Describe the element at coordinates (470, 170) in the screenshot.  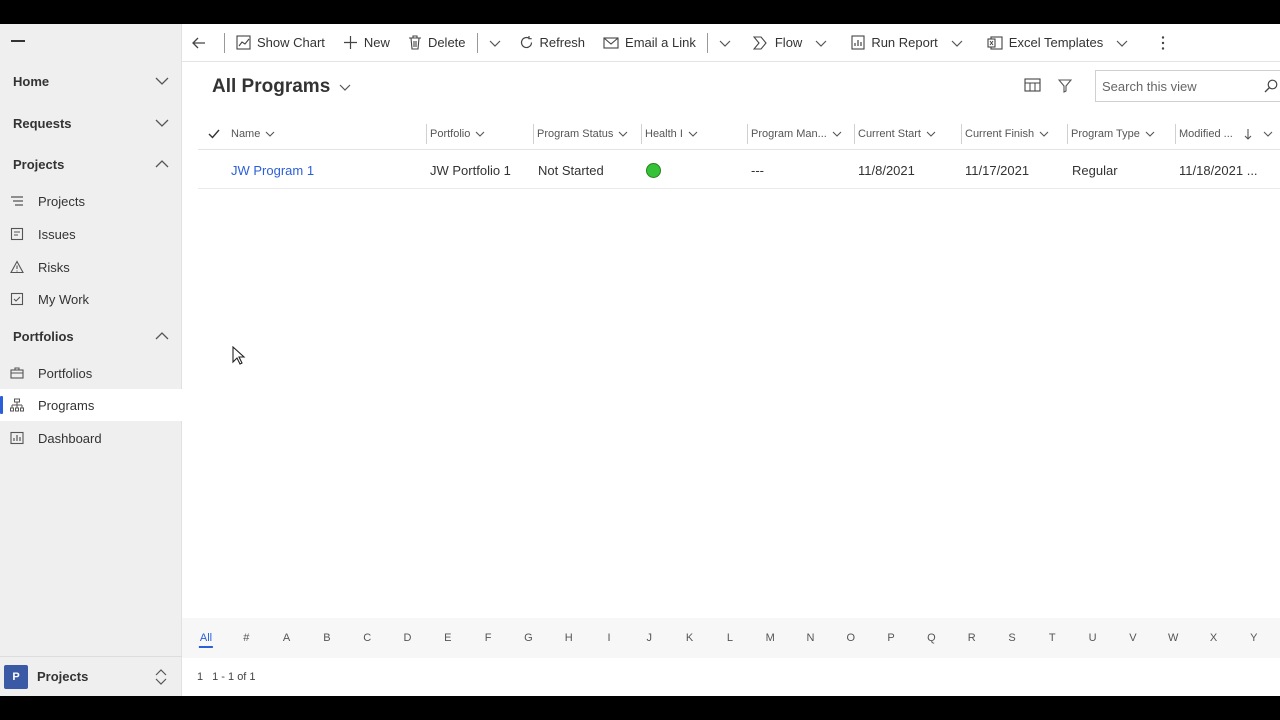
I see `cell-portfolio-link: JW Portfolio 1` at that location.